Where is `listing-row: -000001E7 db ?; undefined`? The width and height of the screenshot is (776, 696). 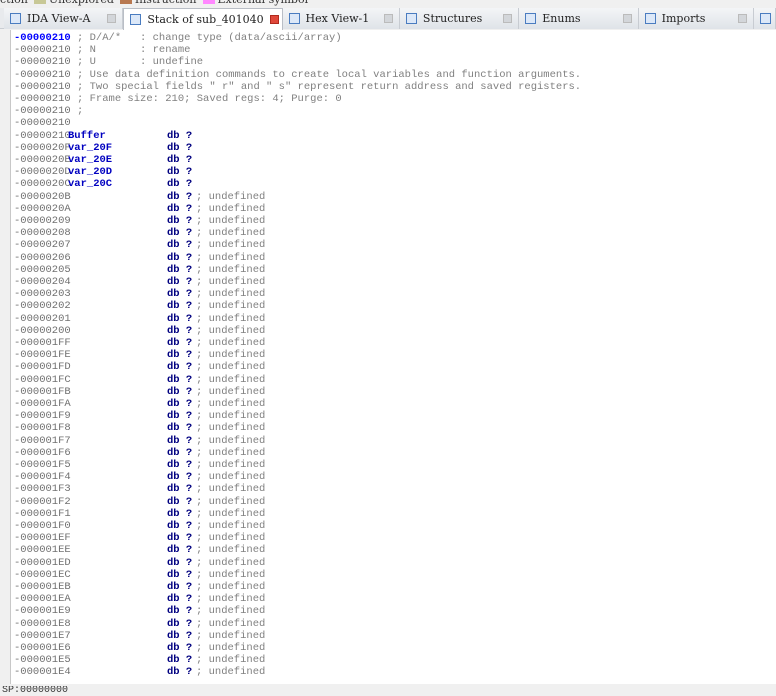
listing-row: -000001E7 db ?; undefined is located at coordinates (139, 636).